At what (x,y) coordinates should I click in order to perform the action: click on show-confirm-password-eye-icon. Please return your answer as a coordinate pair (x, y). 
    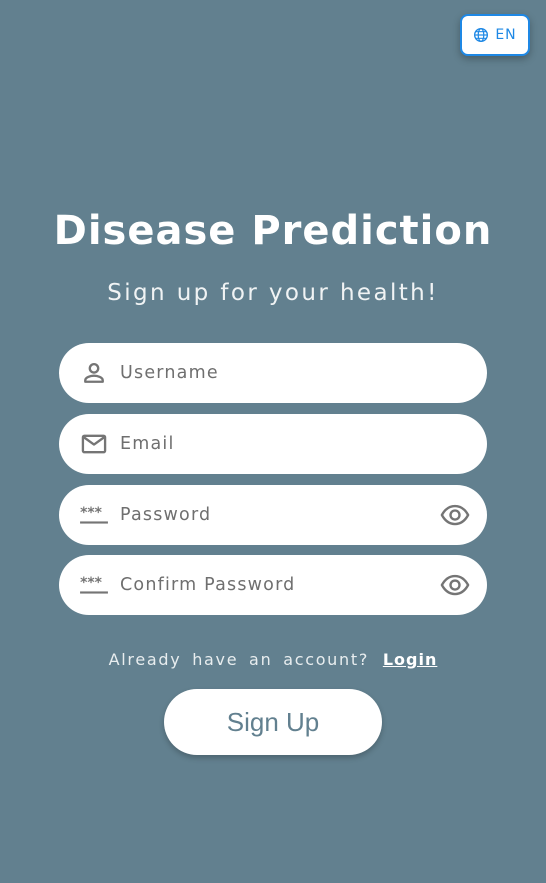
    Looking at the image, I should click on (455, 585).